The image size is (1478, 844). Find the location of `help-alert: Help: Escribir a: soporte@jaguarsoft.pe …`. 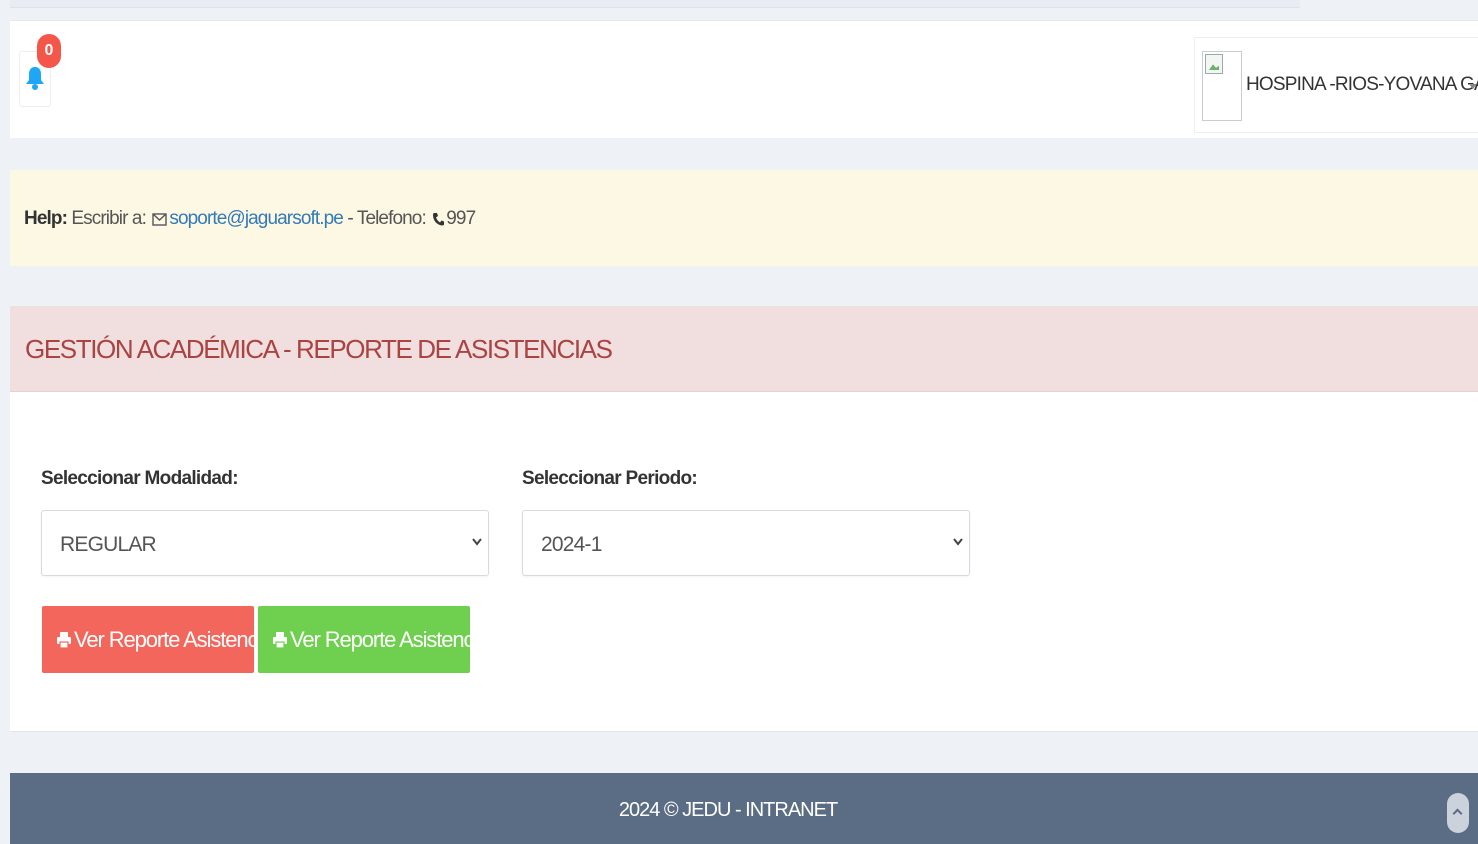

help-alert: Help: Escribir a: soporte@jaguarsoft.pe … is located at coordinates (744, 218).